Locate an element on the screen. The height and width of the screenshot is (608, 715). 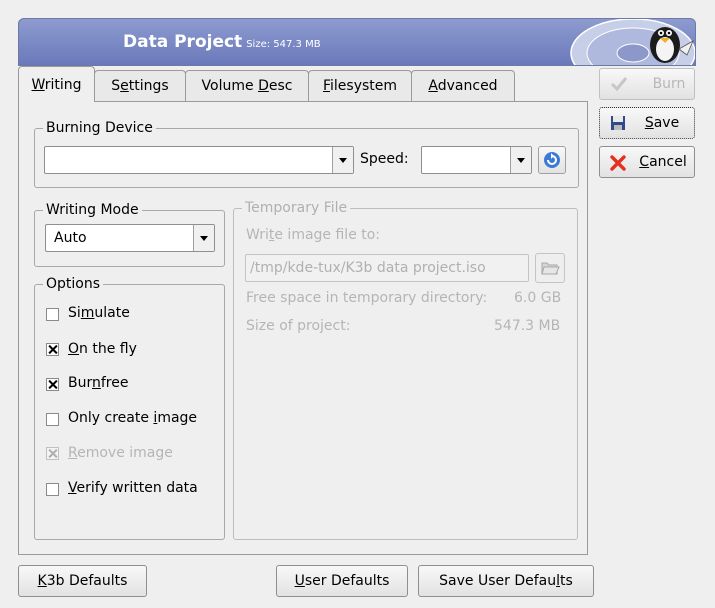
remove-image-label: Remove image is located at coordinates (120, 453).